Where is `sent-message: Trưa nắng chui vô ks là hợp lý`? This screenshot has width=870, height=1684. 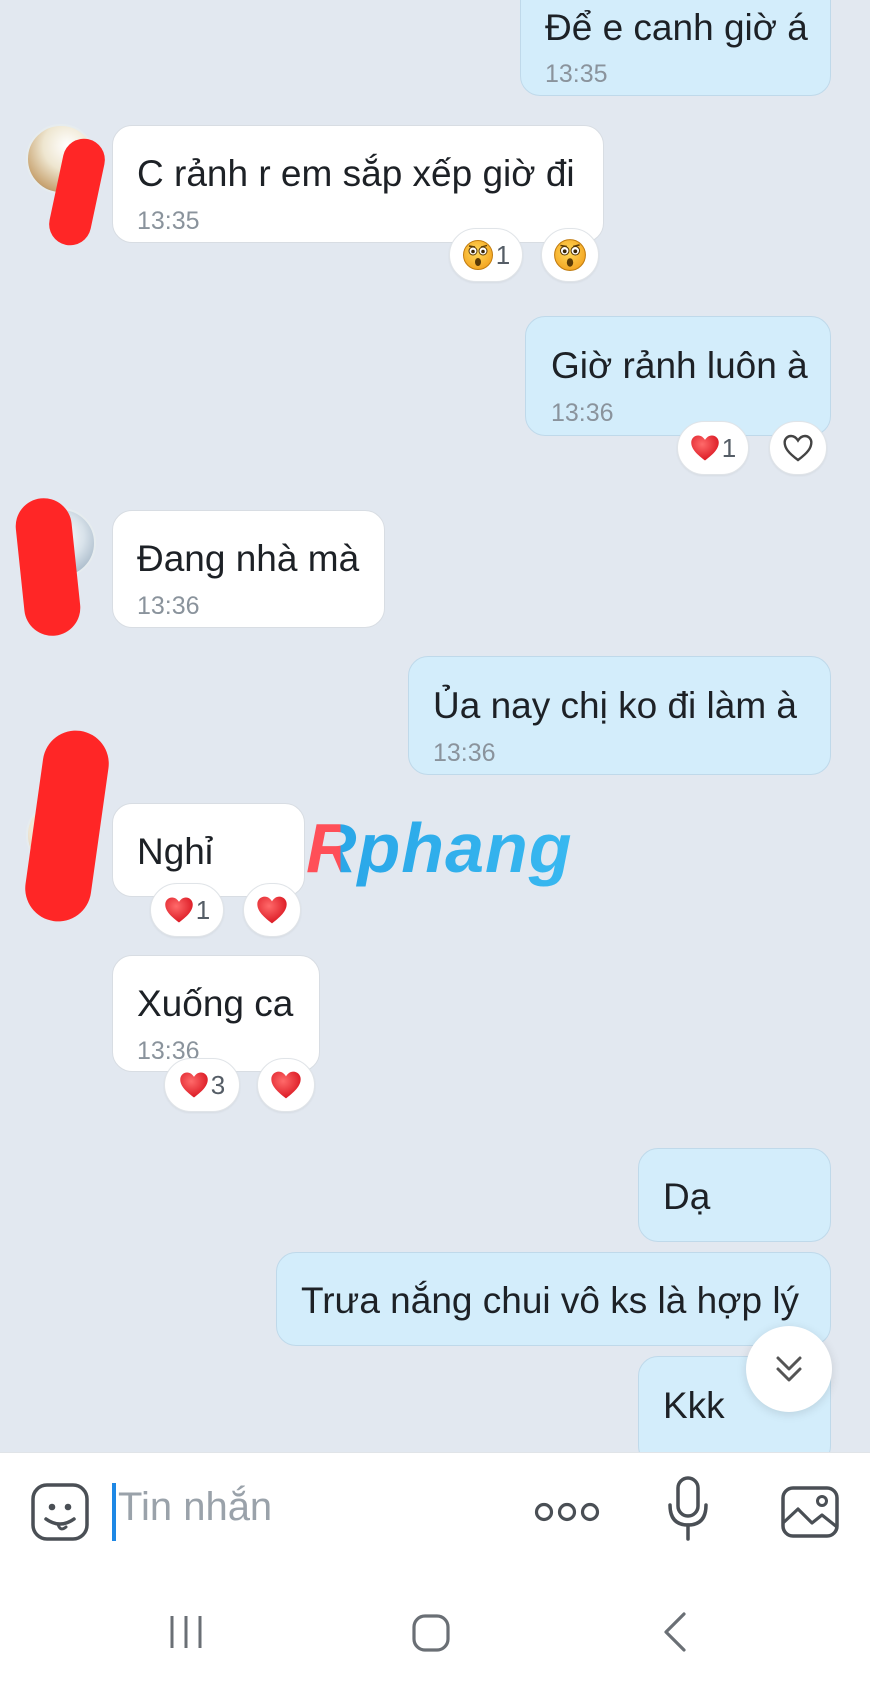 sent-message: Trưa nắng chui vô ks là hợp lý is located at coordinates (553, 1299).